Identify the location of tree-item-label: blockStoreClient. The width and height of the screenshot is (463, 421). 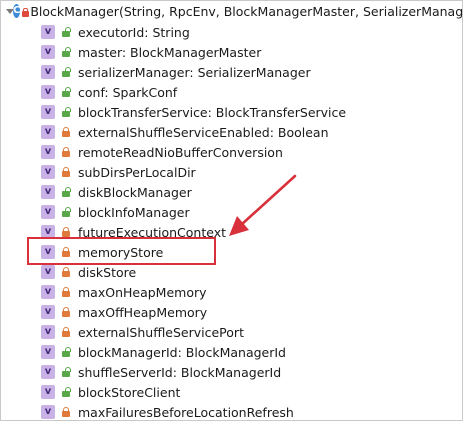
(129, 392).